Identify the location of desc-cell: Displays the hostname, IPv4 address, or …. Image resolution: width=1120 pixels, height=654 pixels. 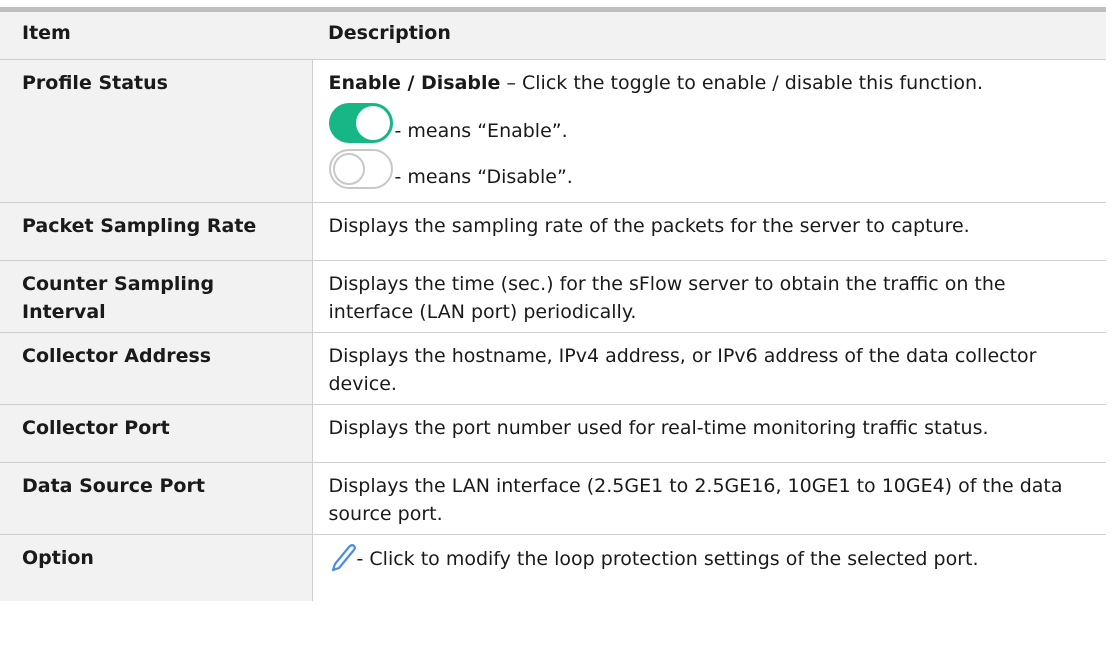
(708, 368).